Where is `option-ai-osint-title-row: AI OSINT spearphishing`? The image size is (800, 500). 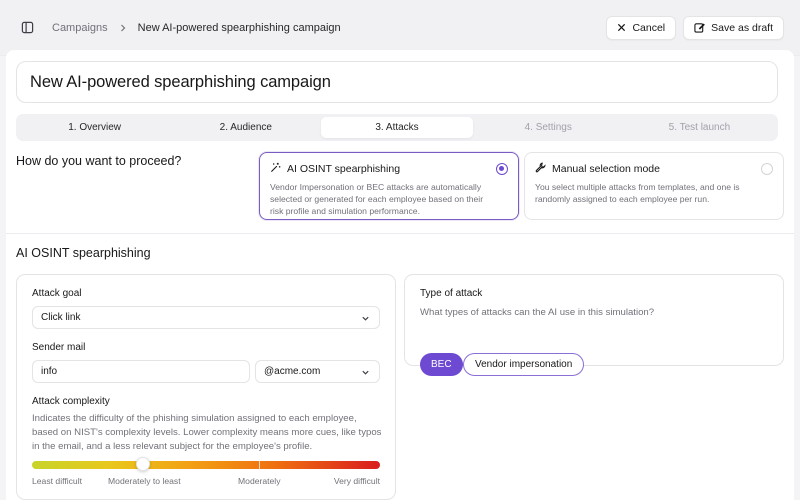
option-ai-osint-title-row: AI OSINT spearphishing is located at coordinates (389, 169).